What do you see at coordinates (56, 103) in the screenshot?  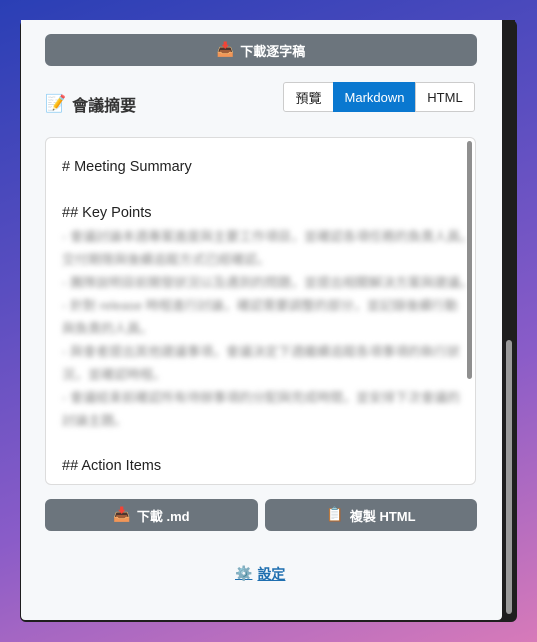 I see `memo-icon: 📝` at bounding box center [56, 103].